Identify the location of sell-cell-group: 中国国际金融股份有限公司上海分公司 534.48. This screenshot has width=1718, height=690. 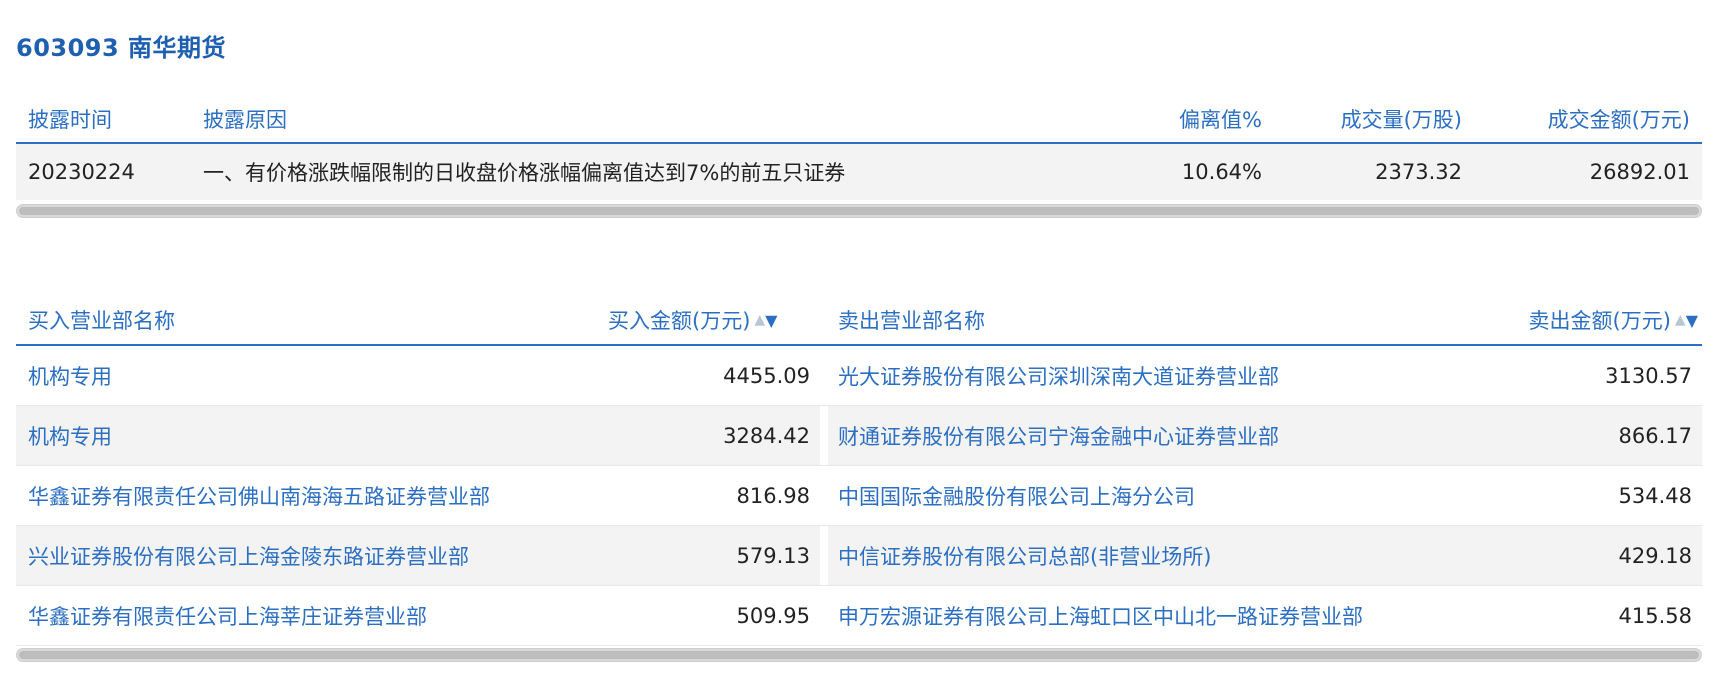
(1265, 496).